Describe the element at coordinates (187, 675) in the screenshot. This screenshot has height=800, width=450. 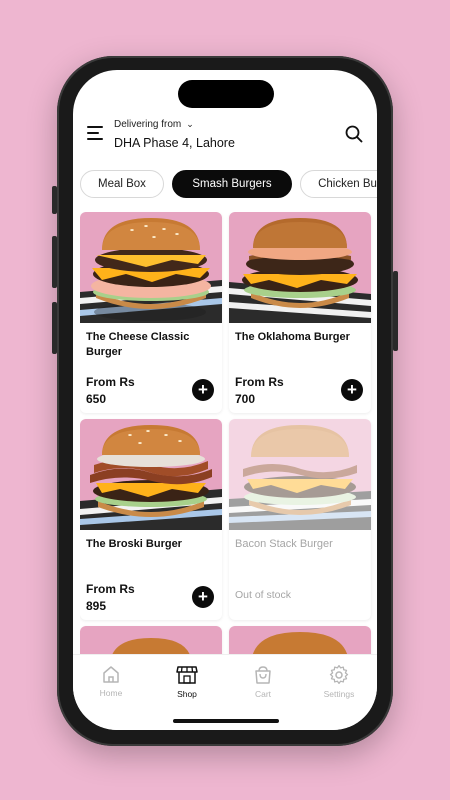
I see `shop-icon` at that location.